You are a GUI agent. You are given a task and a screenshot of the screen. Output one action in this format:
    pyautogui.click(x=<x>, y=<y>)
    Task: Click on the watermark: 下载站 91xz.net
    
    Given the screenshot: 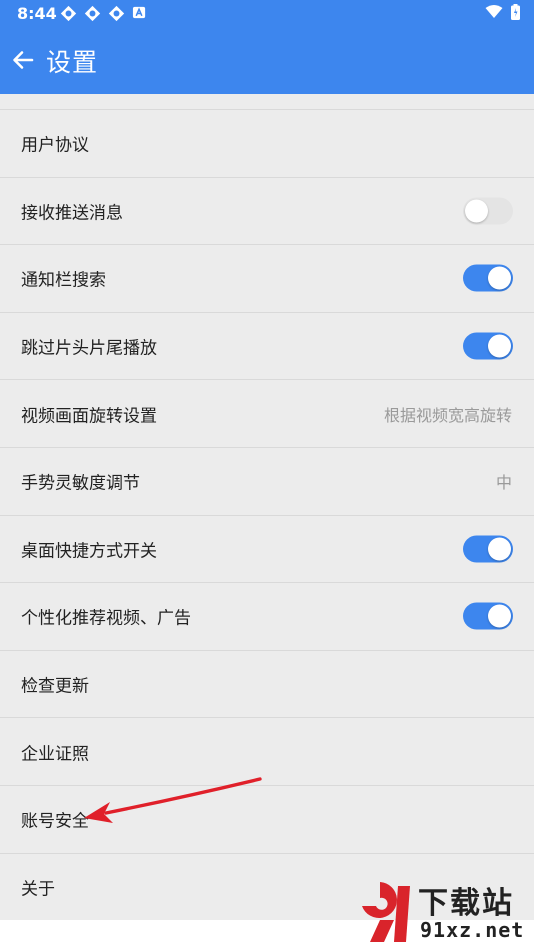 What is the action you would take?
    pyautogui.click(x=439, y=911)
    